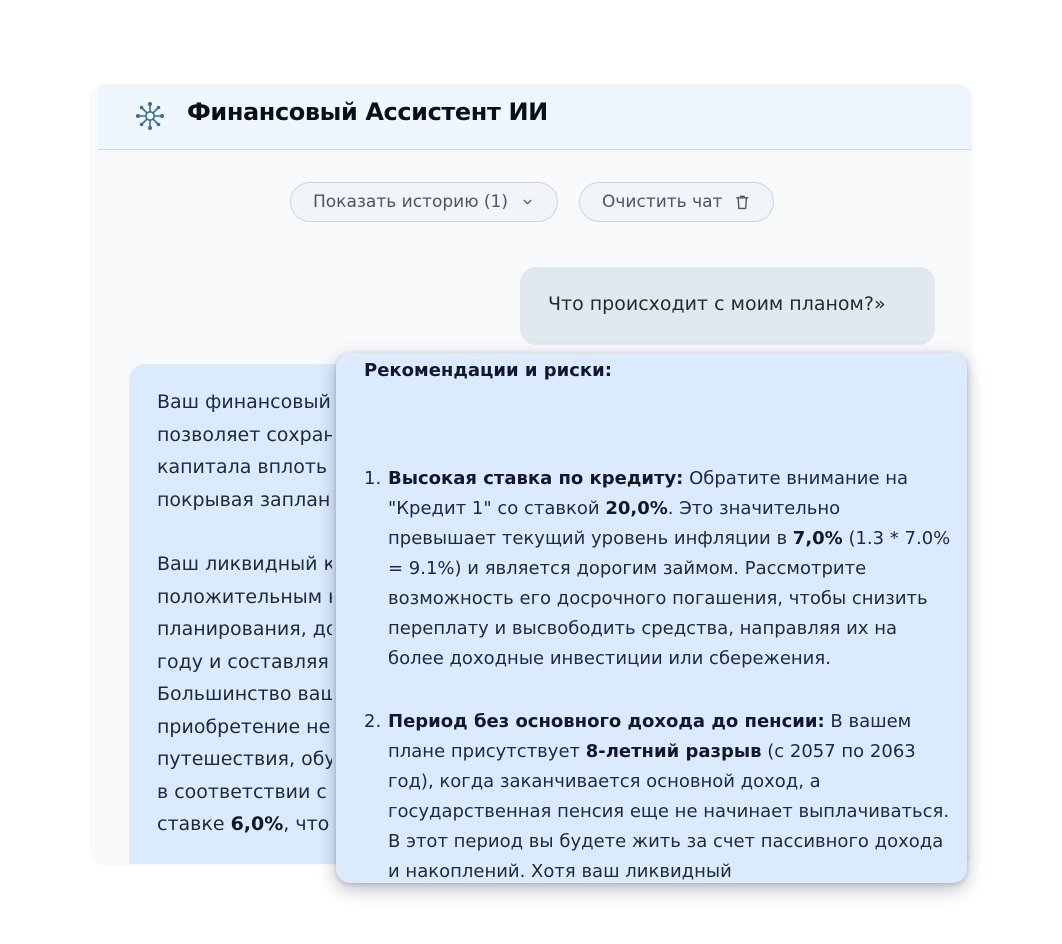  I want to click on chevron-down-icon, so click(527, 202).